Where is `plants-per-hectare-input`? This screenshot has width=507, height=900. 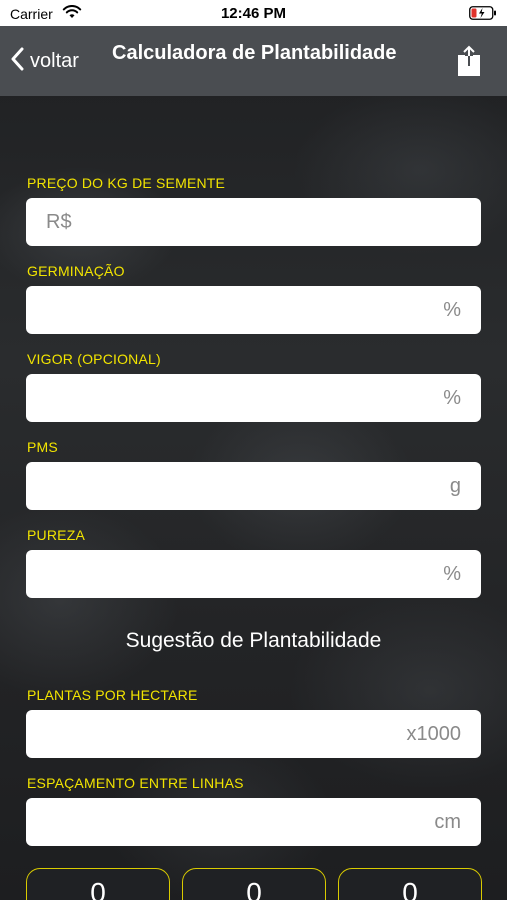
plants-per-hectare-input is located at coordinates (253, 734).